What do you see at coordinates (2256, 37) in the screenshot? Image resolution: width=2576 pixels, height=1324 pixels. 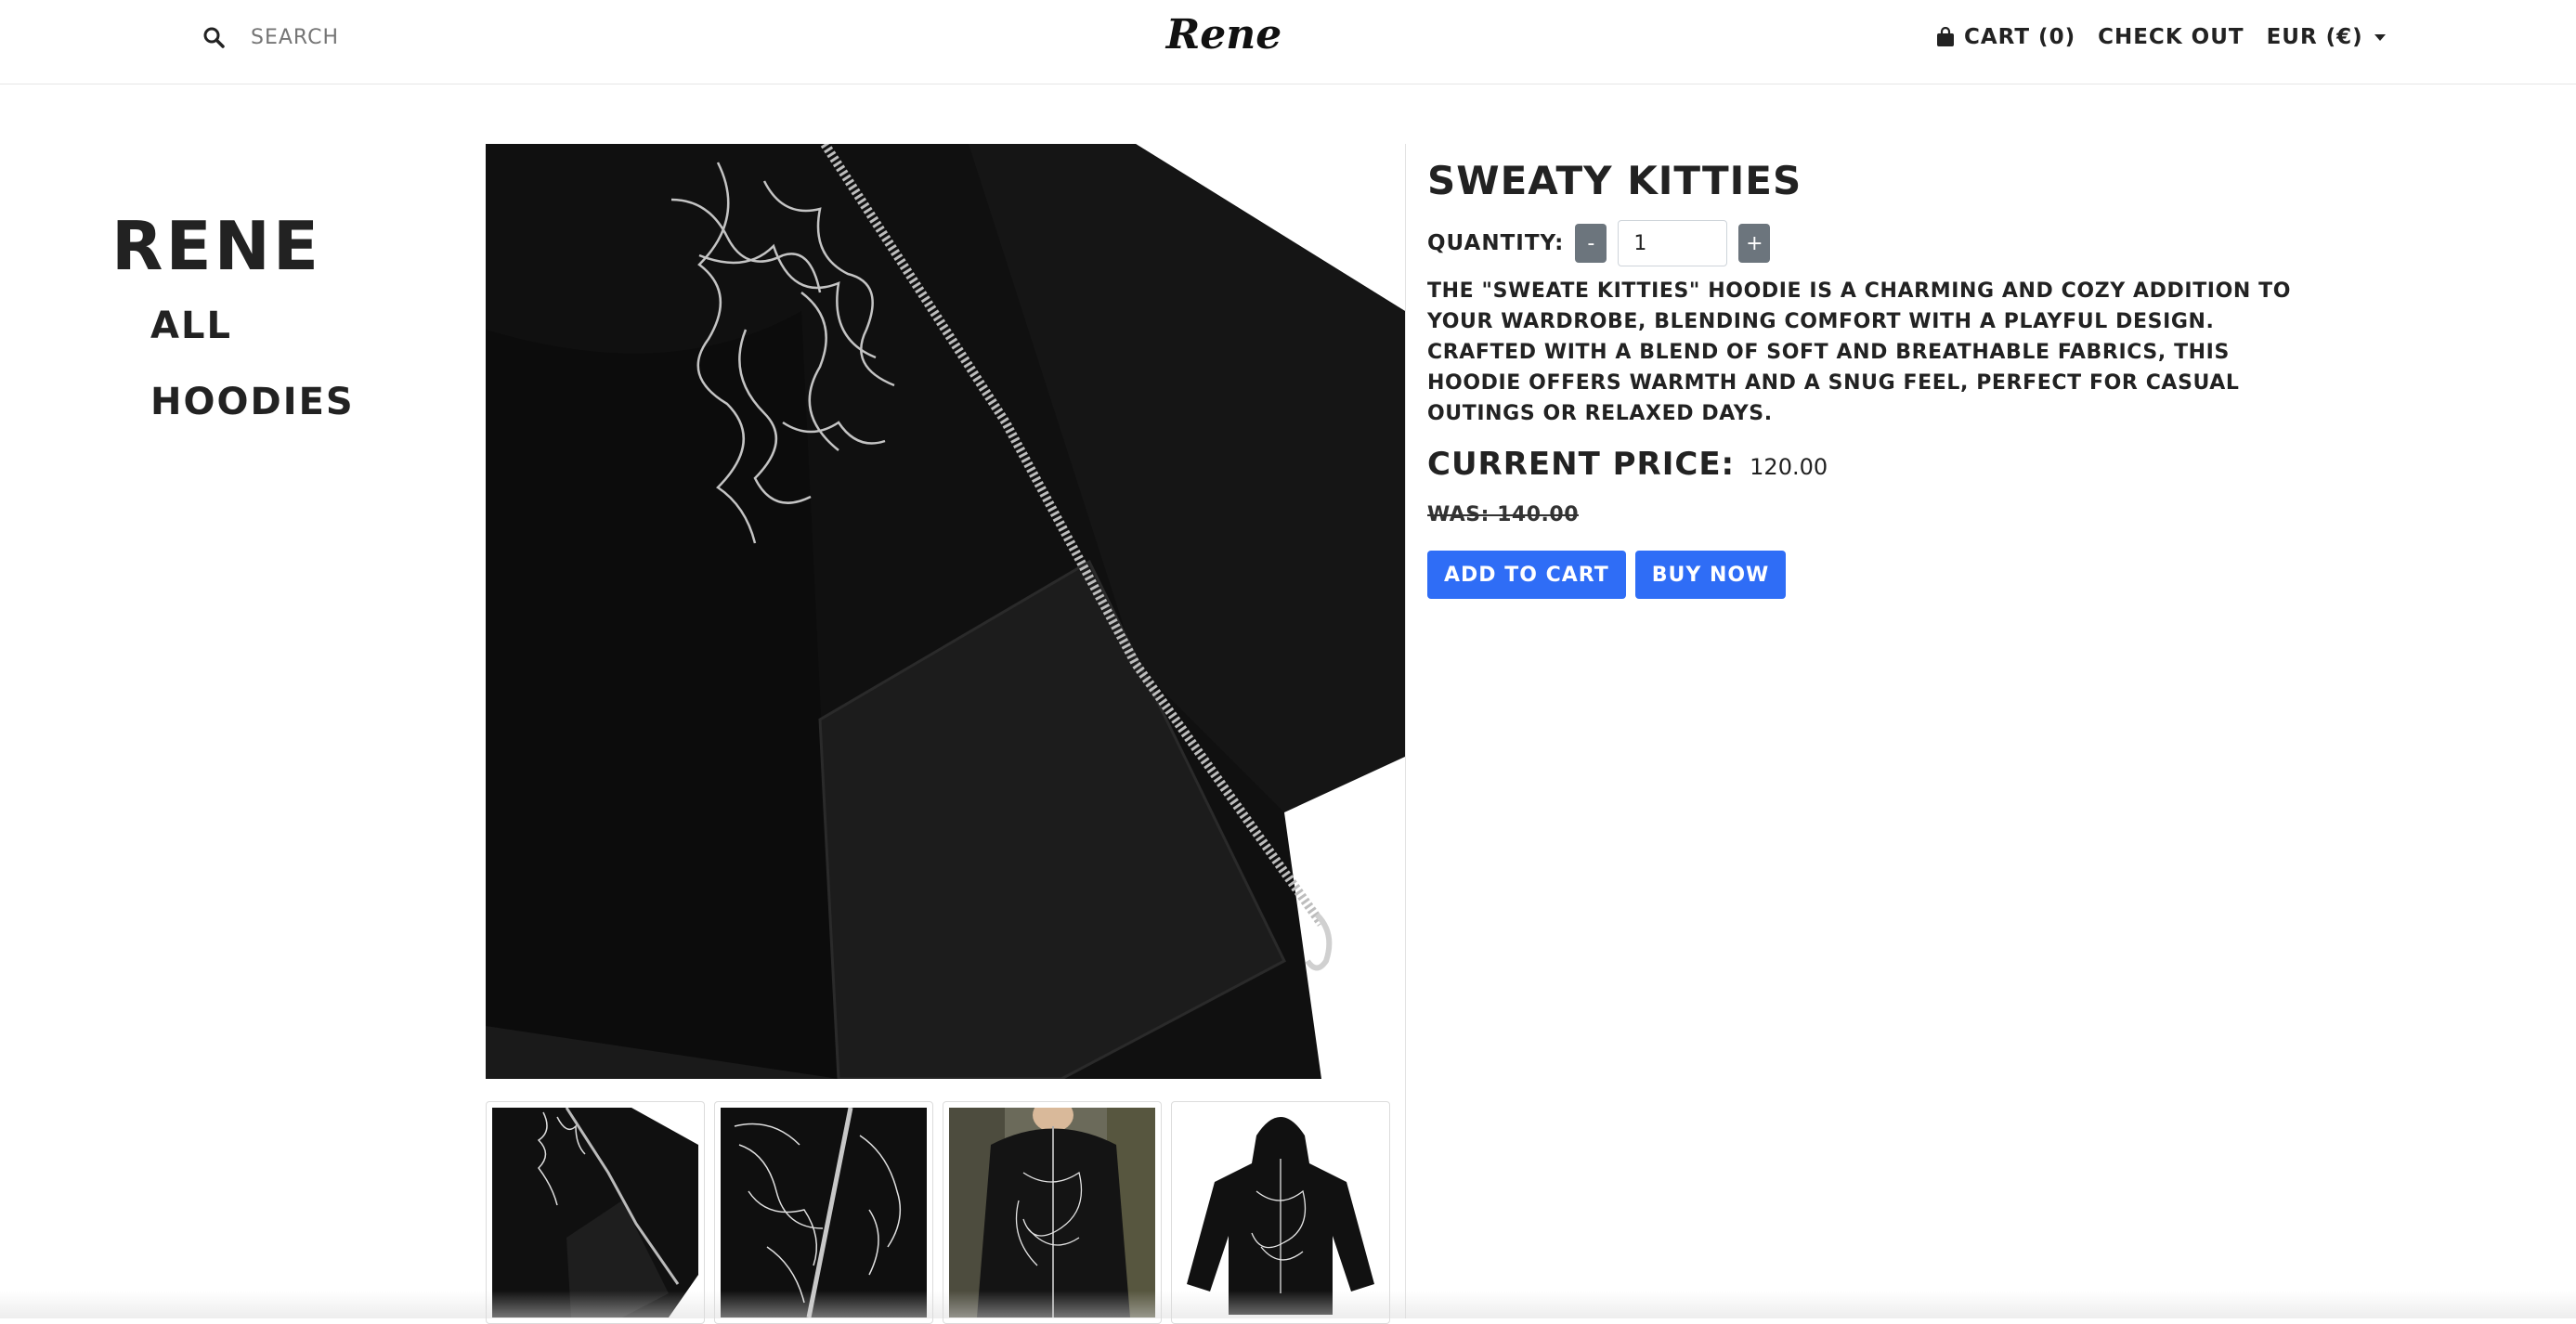 I see `header-nav: CART (0) CHECK OUT EUR (€)` at bounding box center [2256, 37].